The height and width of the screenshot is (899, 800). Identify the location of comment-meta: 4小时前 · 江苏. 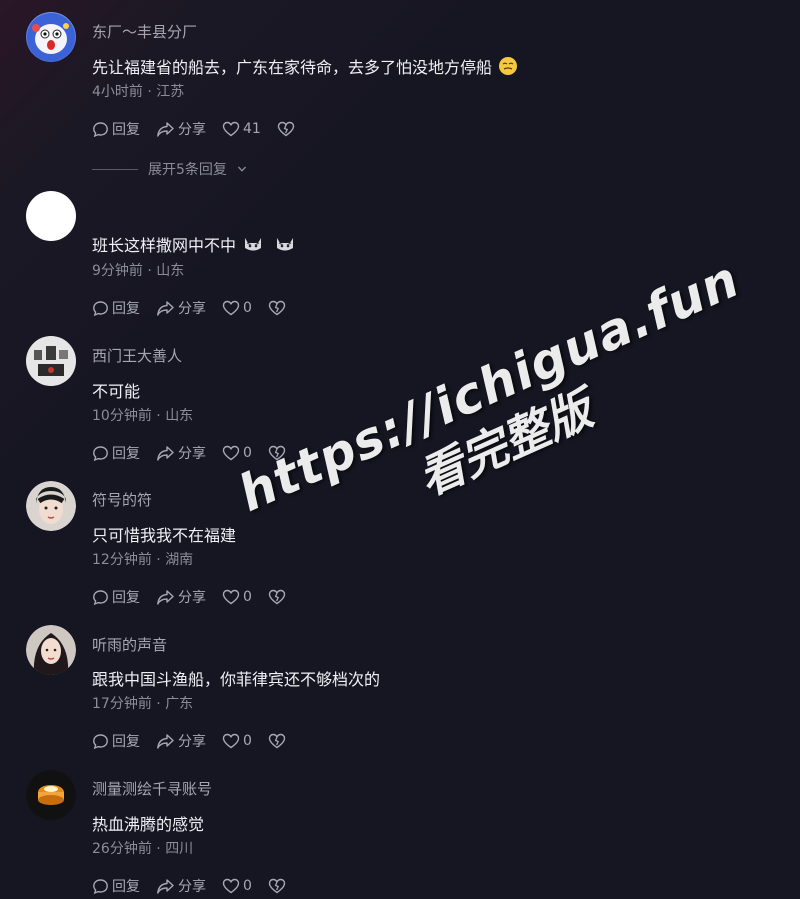
(138, 91).